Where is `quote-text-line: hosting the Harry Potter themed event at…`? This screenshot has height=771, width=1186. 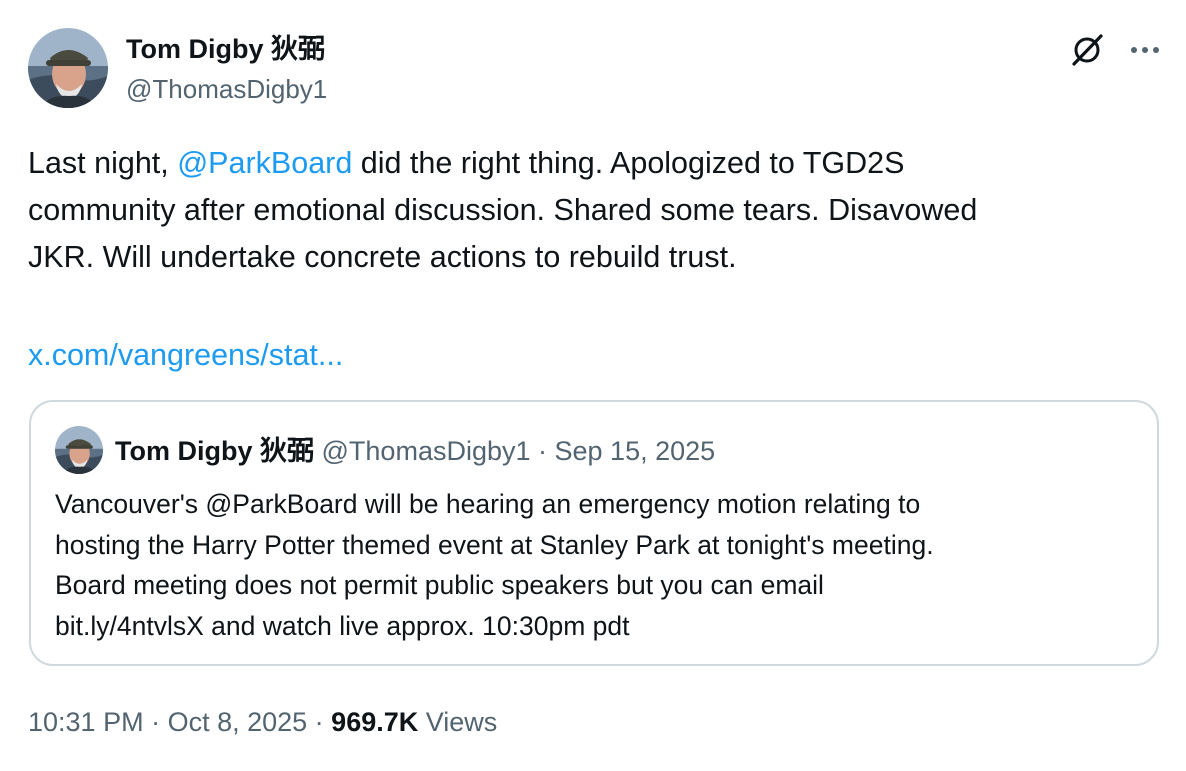 quote-text-line: hosting the Harry Potter themed event at… is located at coordinates (494, 544).